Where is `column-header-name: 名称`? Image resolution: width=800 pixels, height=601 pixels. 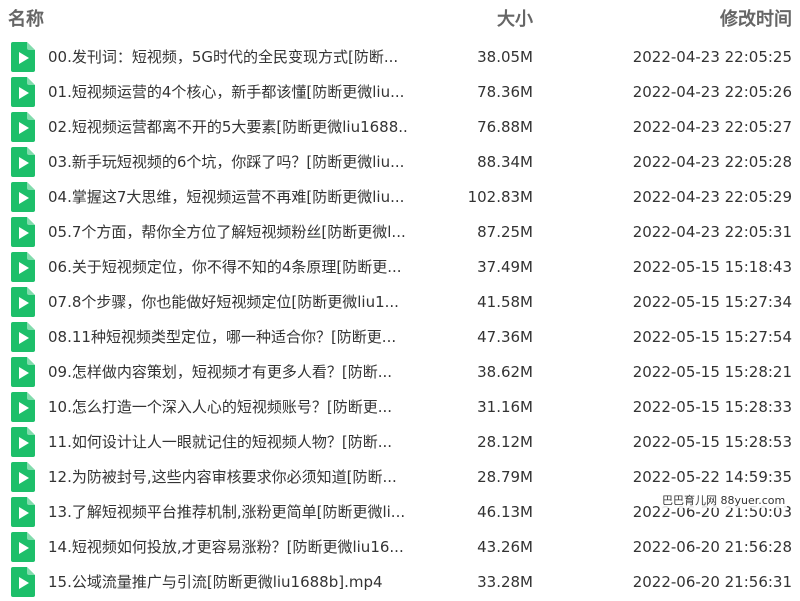
column-header-name: 名称 is located at coordinates (26, 20).